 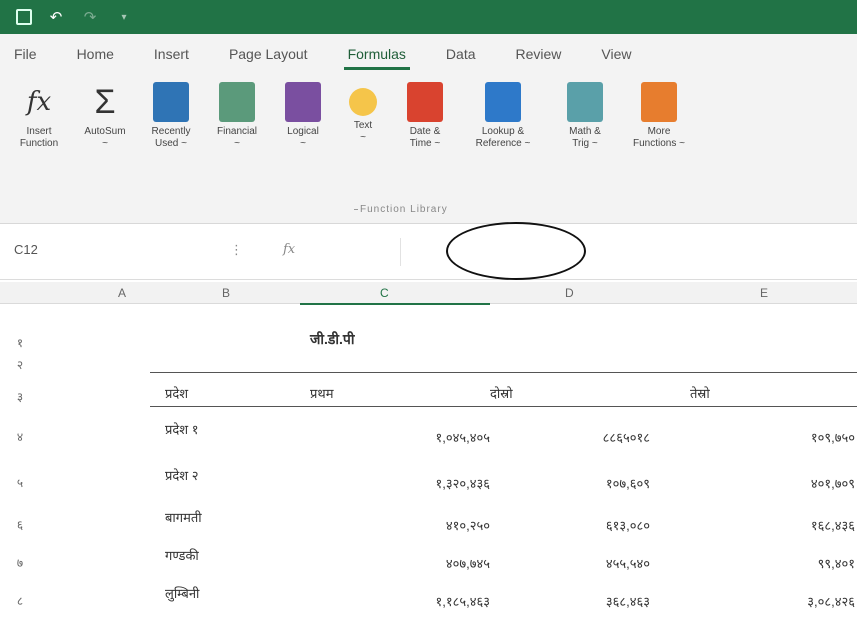 What do you see at coordinates (428, 293) in the screenshot?
I see `column-headers: A B C D E` at bounding box center [428, 293].